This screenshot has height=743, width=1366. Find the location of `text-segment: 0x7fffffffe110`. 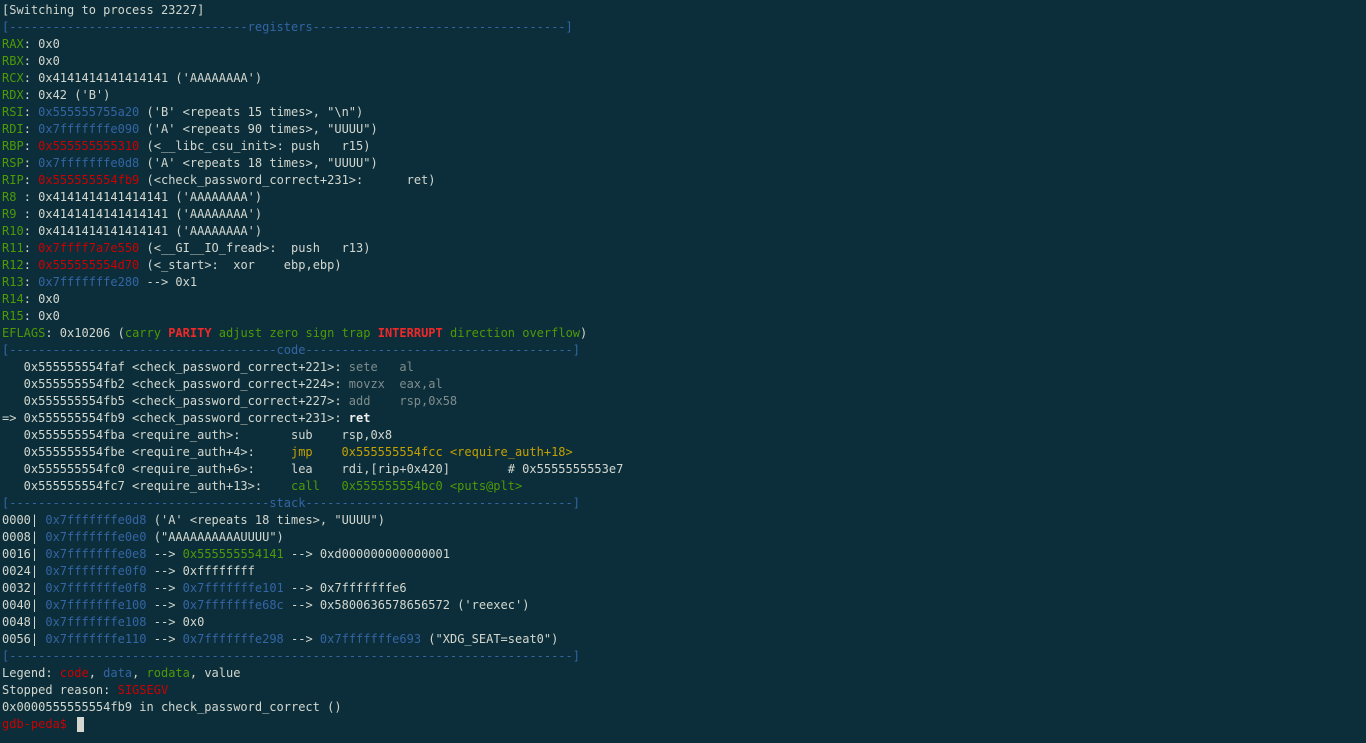

text-segment: 0x7fffffffe110 is located at coordinates (96, 639).